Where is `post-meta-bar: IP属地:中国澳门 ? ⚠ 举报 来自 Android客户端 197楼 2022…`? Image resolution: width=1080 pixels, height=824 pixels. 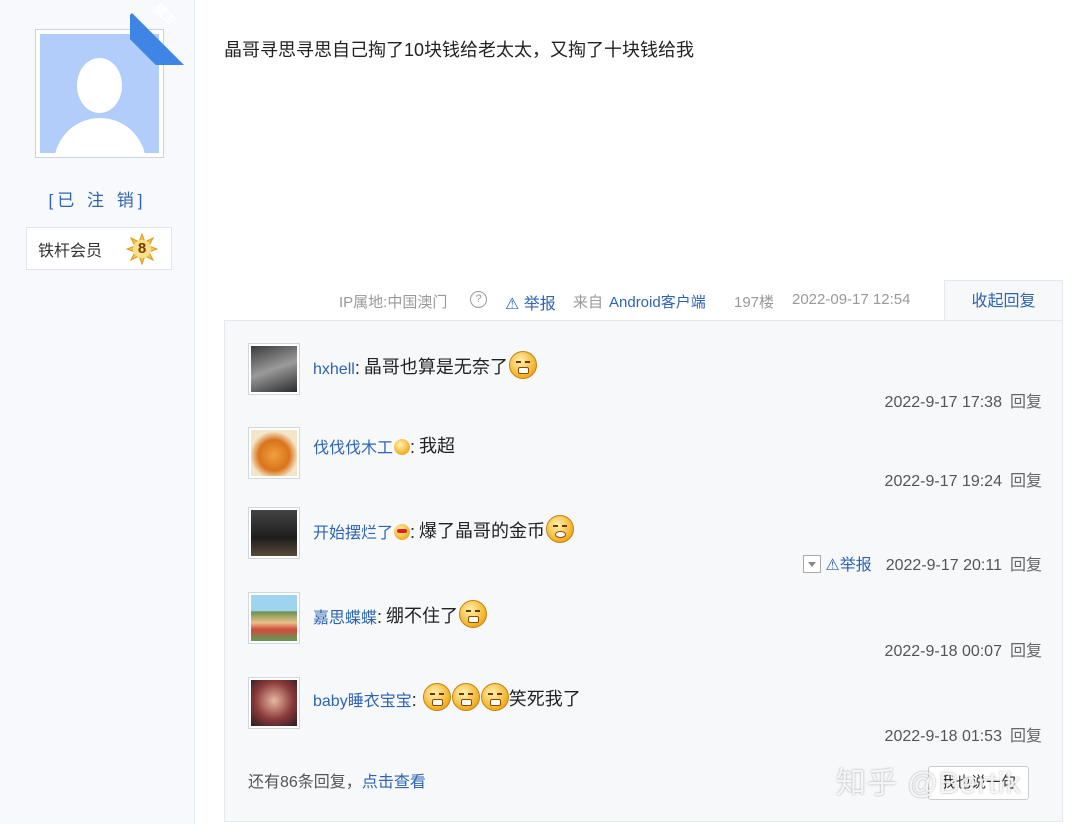
post-meta-bar: IP属地:中国澳门 ? ⚠ 举报 来自 Android客户端 197楼 2022… is located at coordinates (540, 300).